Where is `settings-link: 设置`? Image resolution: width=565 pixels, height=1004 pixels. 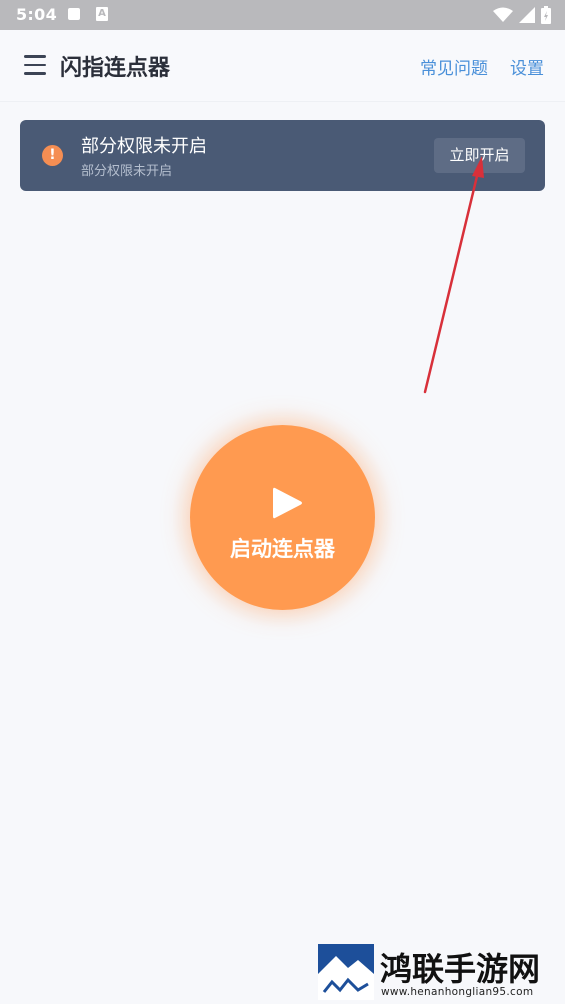 settings-link: 设置 is located at coordinates (527, 66).